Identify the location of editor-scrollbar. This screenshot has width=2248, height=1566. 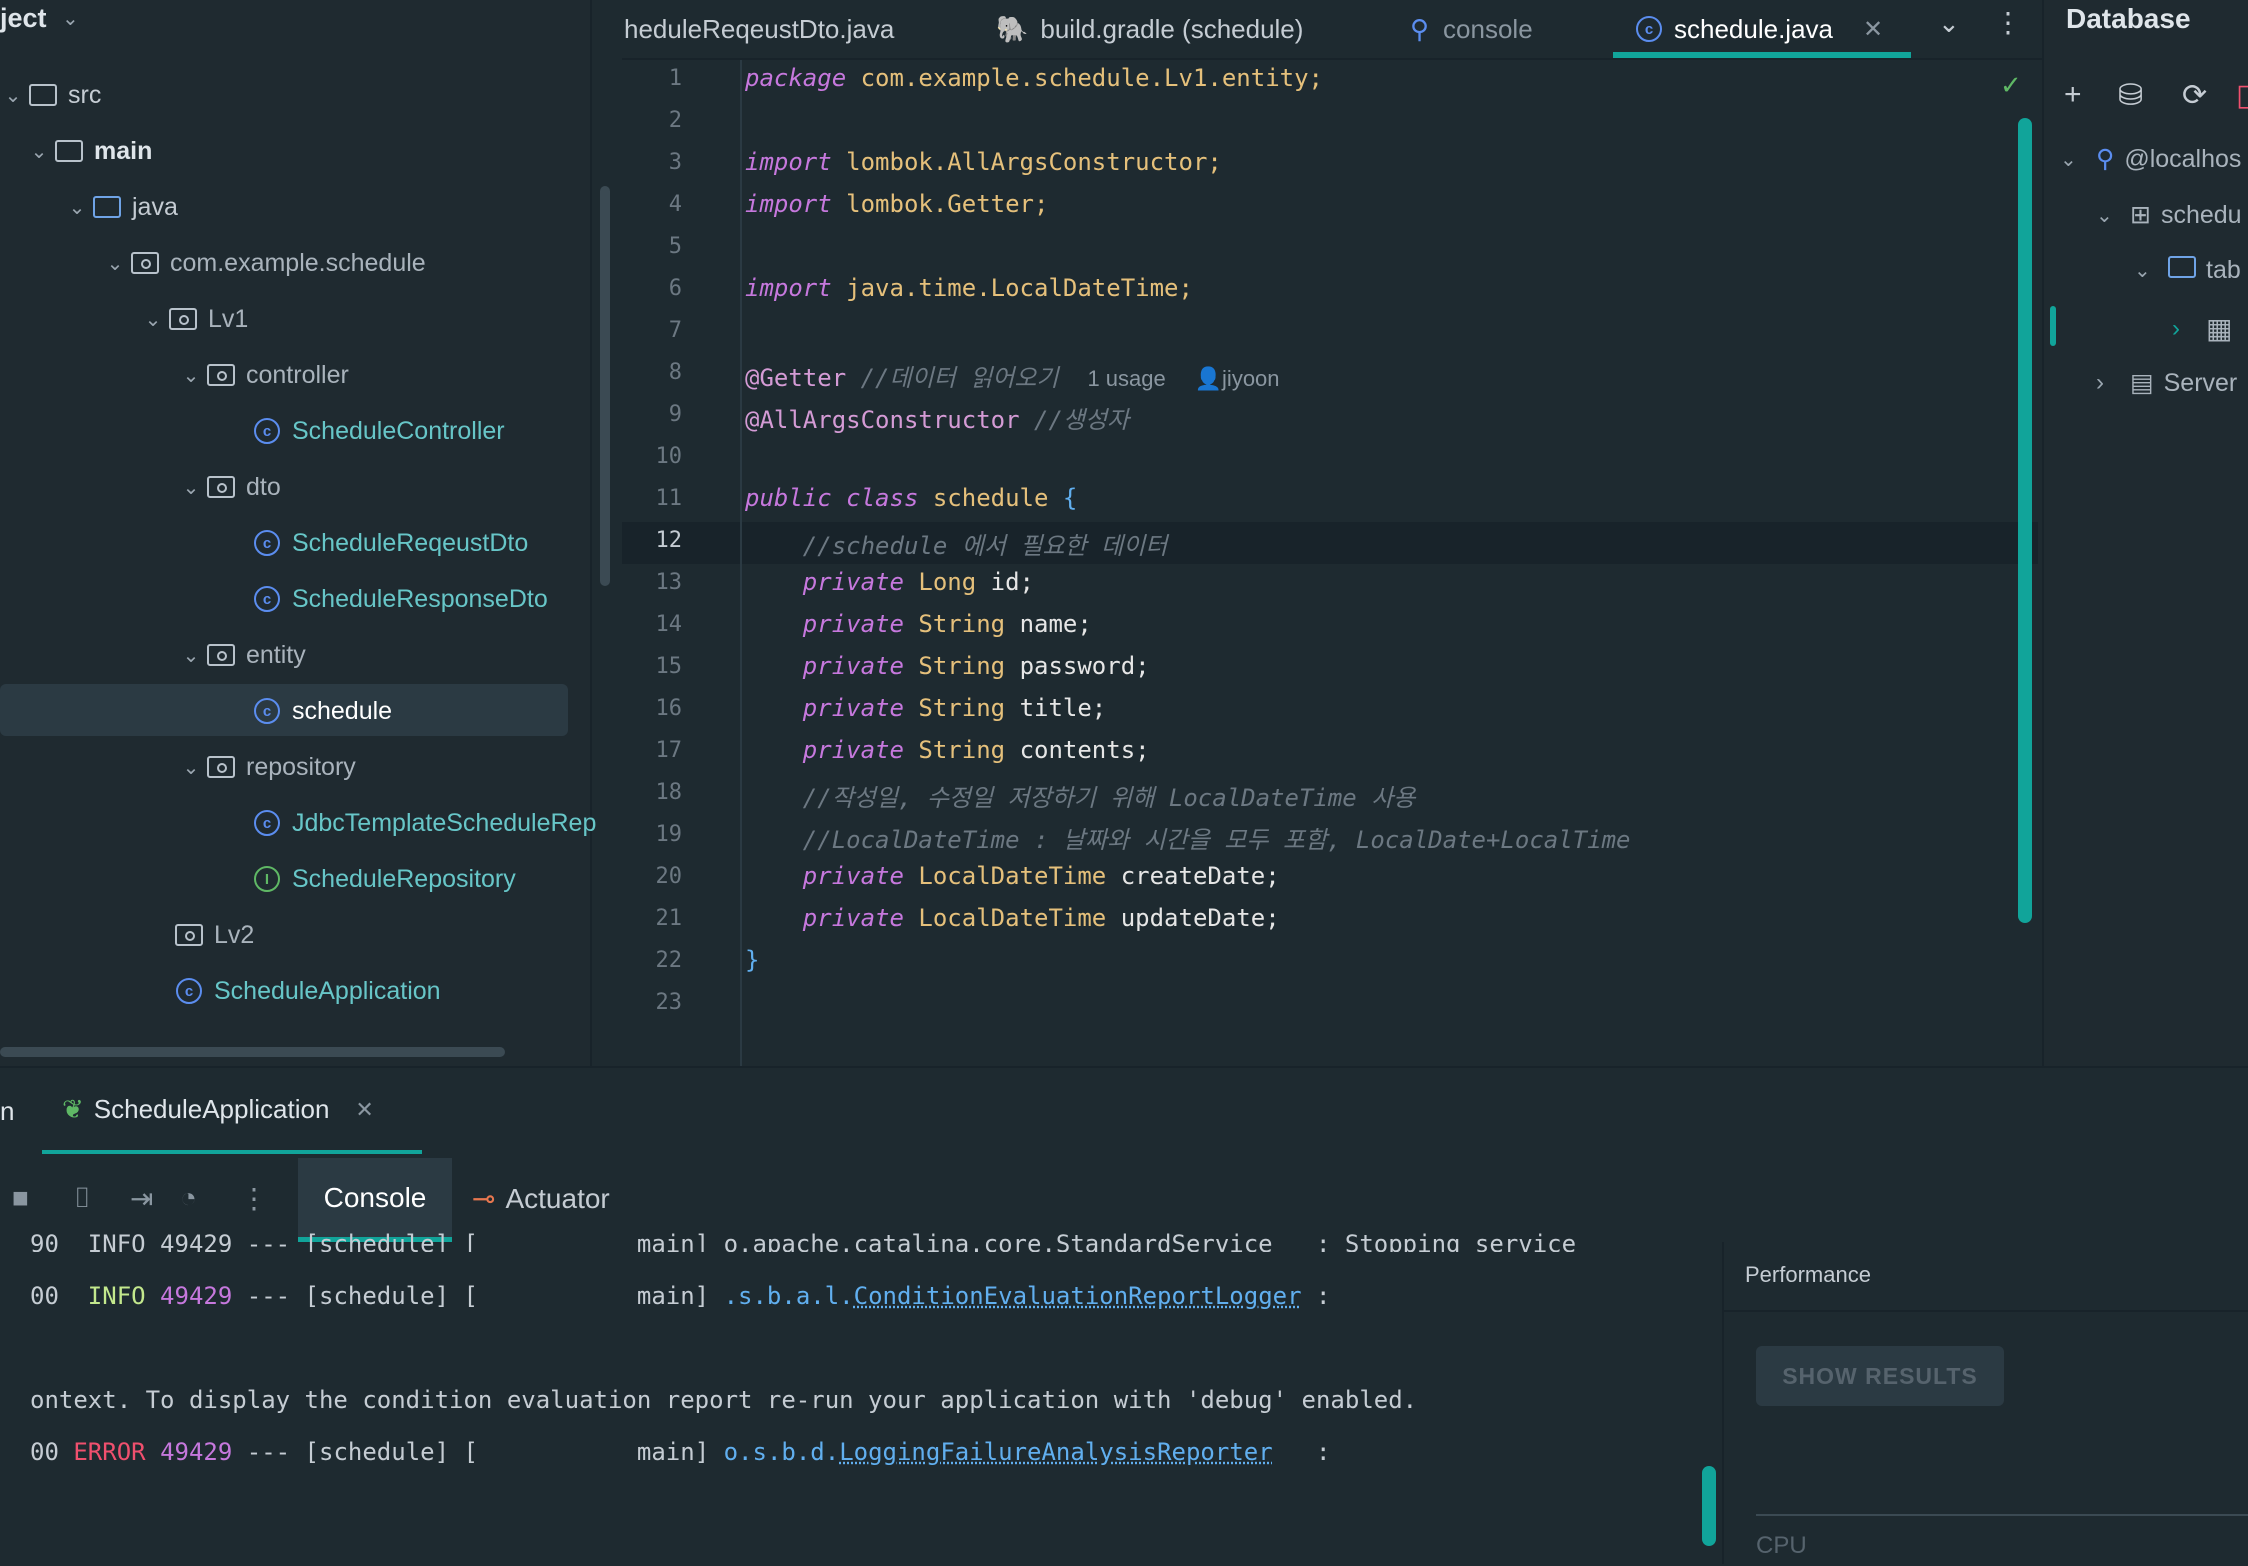
(2025, 520).